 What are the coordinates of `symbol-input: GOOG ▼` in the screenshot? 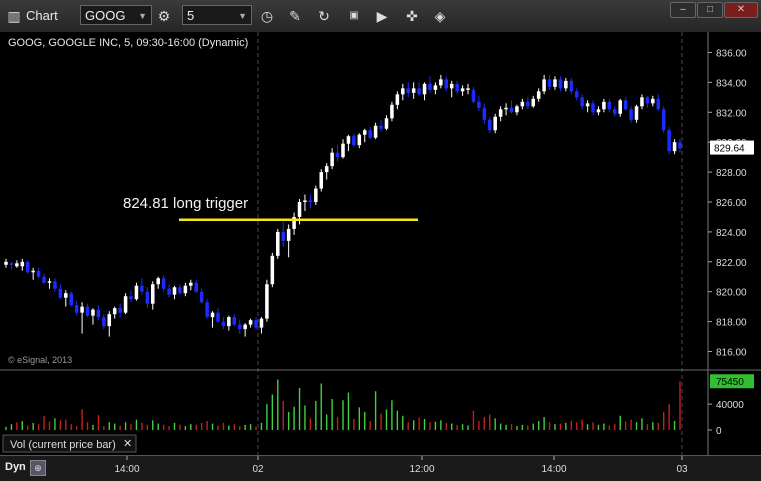 It's located at (116, 15).